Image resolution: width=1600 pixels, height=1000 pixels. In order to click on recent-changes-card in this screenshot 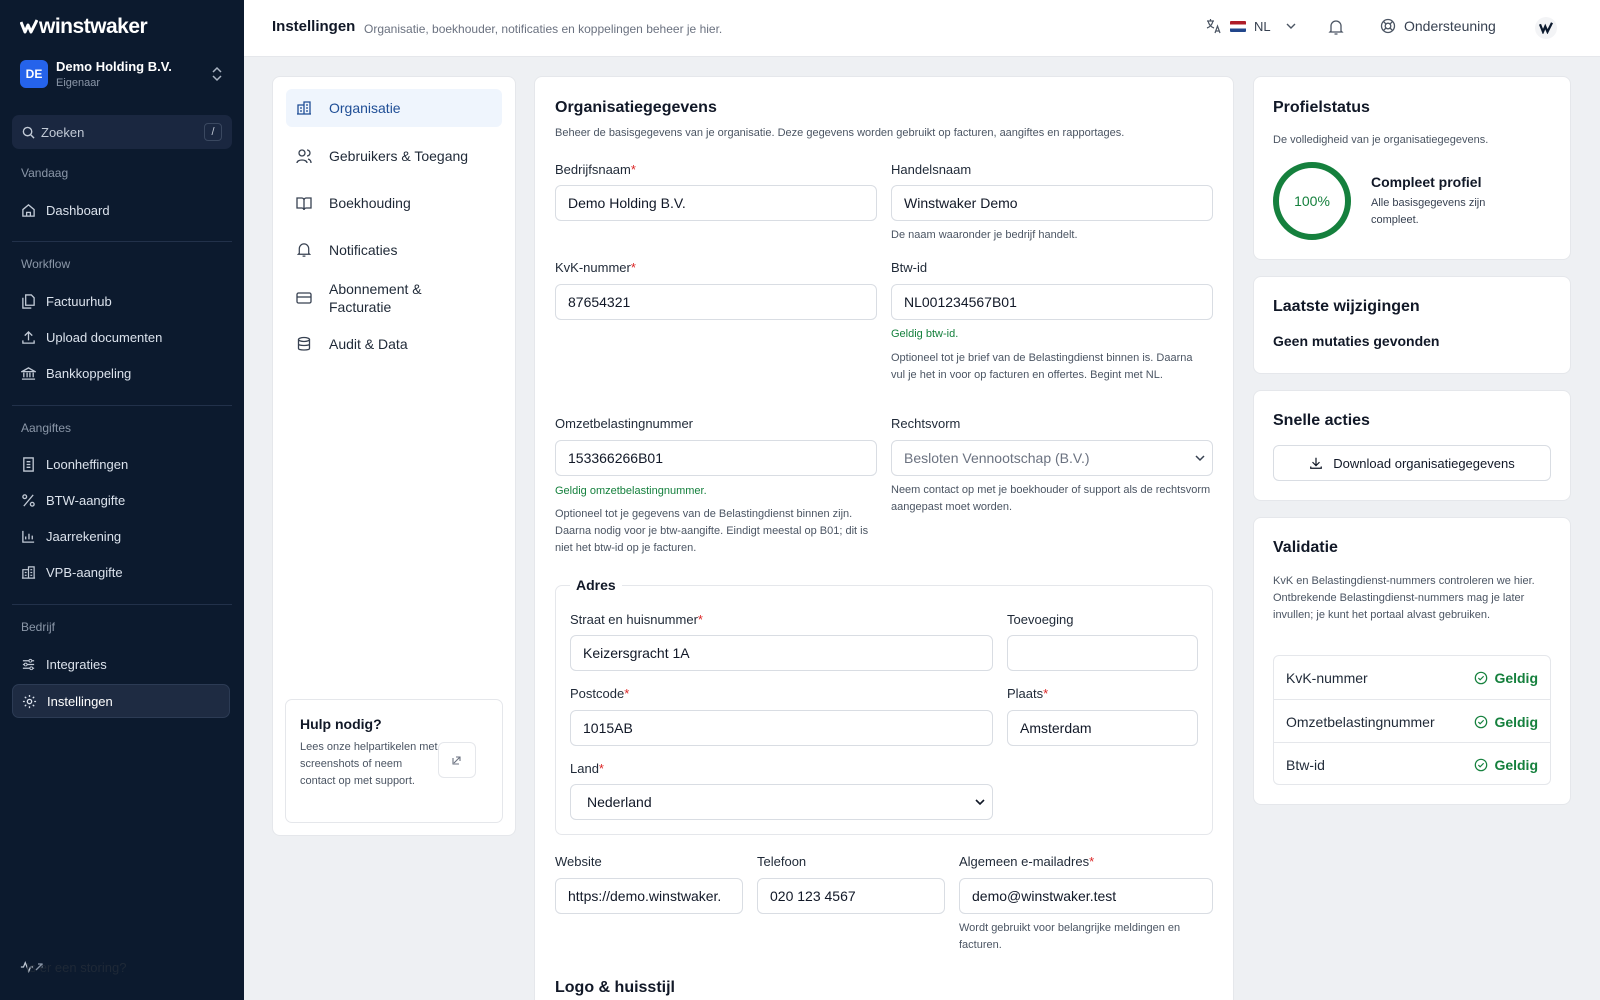, I will do `click(1412, 325)`.